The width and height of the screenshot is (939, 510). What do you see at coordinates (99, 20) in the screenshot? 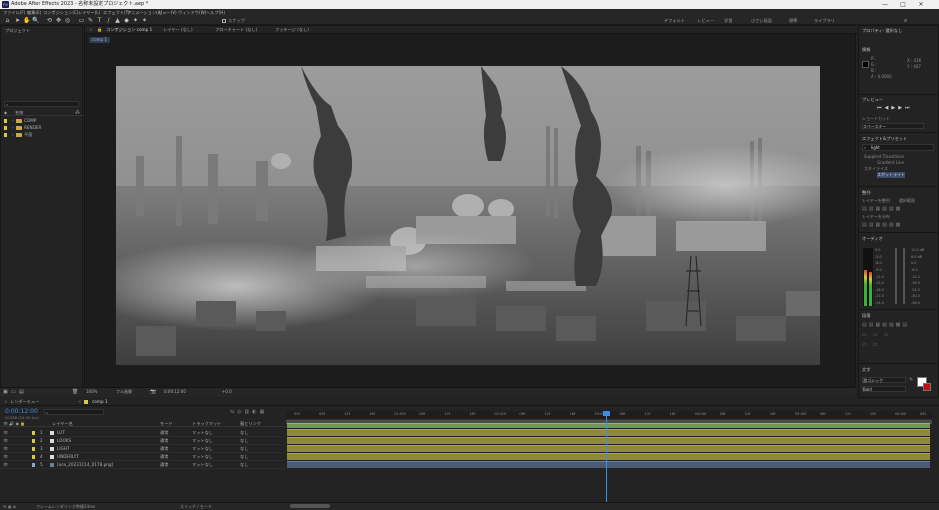
I see `type-tool-icon: T` at bounding box center [99, 20].